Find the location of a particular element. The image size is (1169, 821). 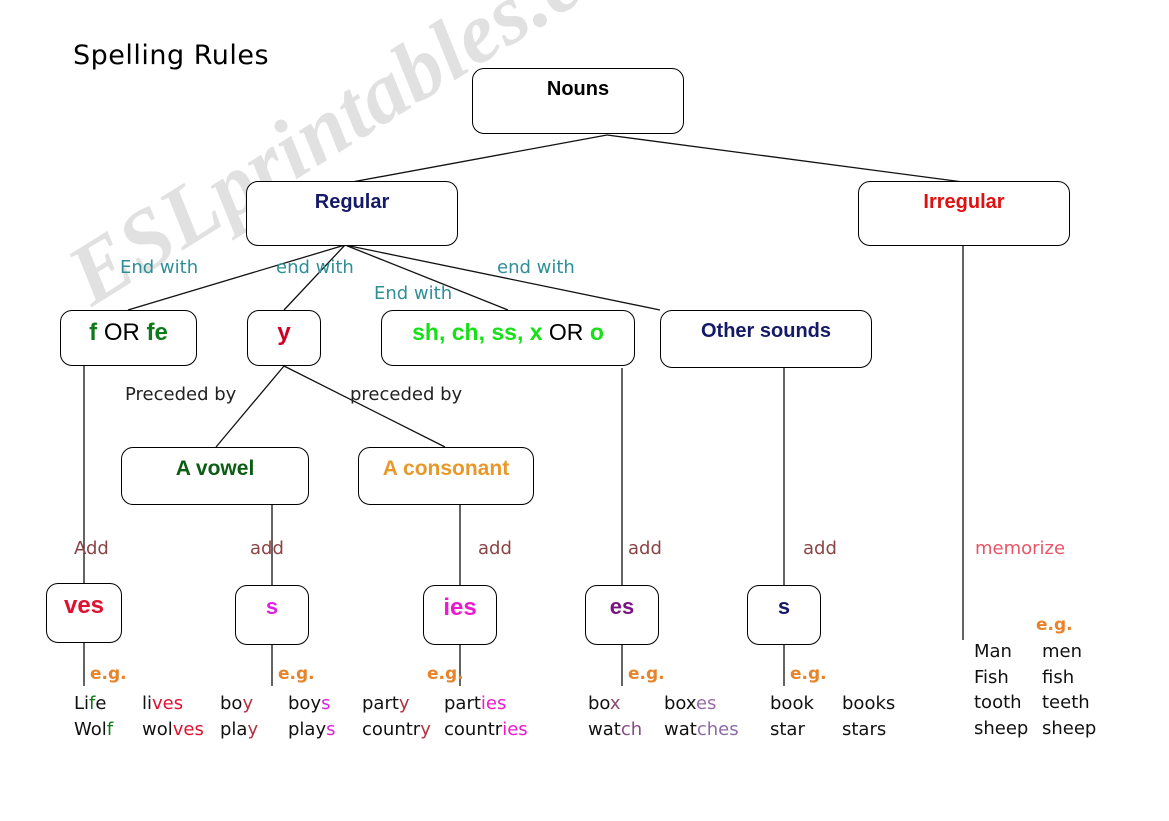

example-row: country countries is located at coordinates (445, 730).